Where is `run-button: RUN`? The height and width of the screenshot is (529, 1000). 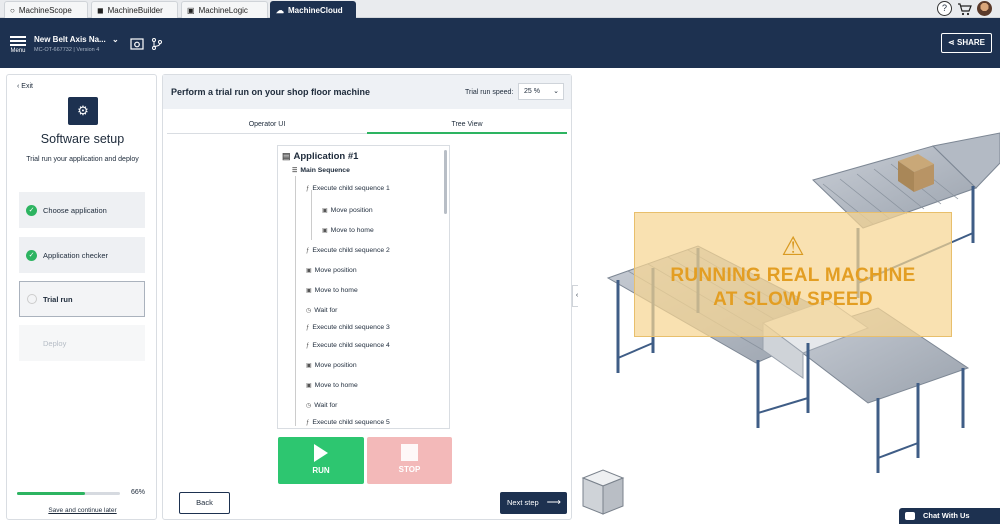
run-button: RUN is located at coordinates (321, 460).